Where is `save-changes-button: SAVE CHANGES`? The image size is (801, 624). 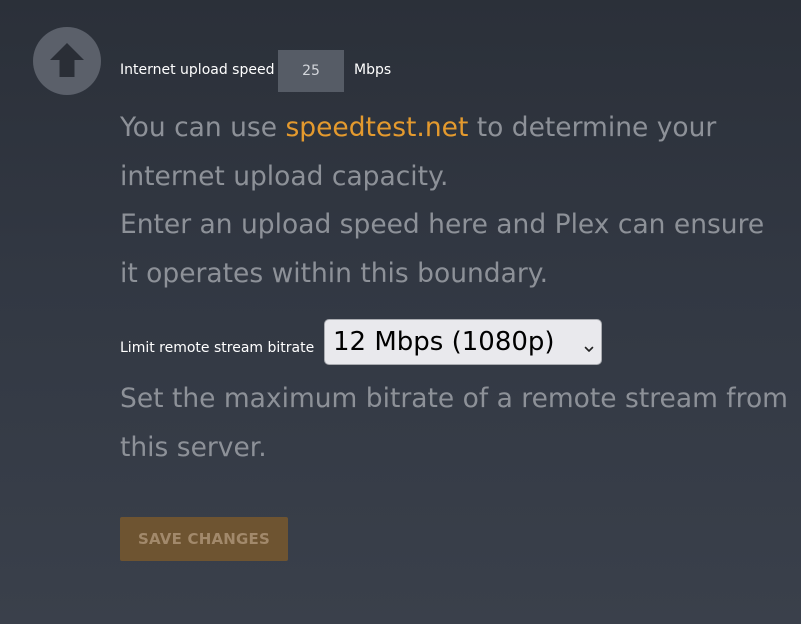
save-changes-button: SAVE CHANGES is located at coordinates (204, 539).